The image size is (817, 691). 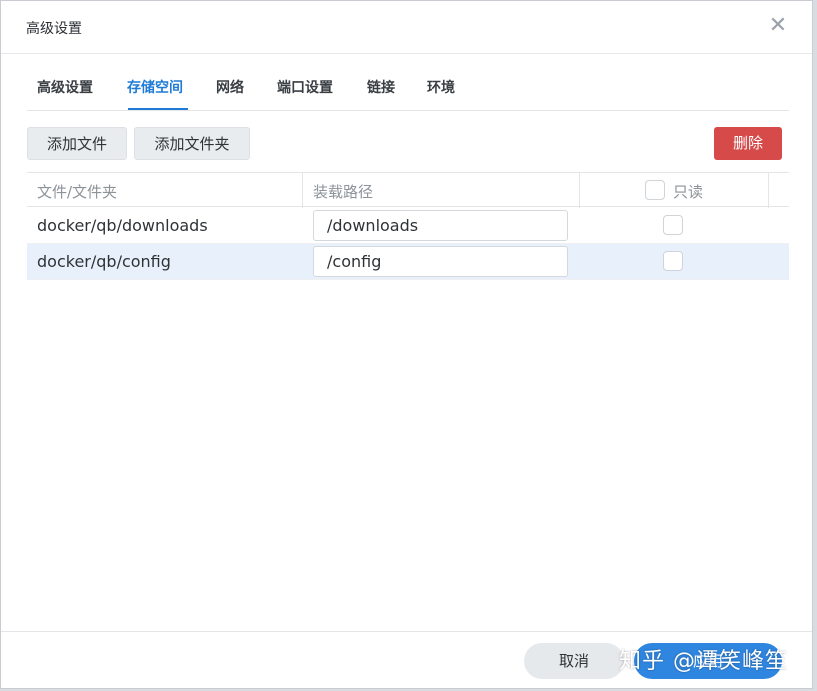 I want to click on column-header-readonly: 只读, so click(x=688, y=192).